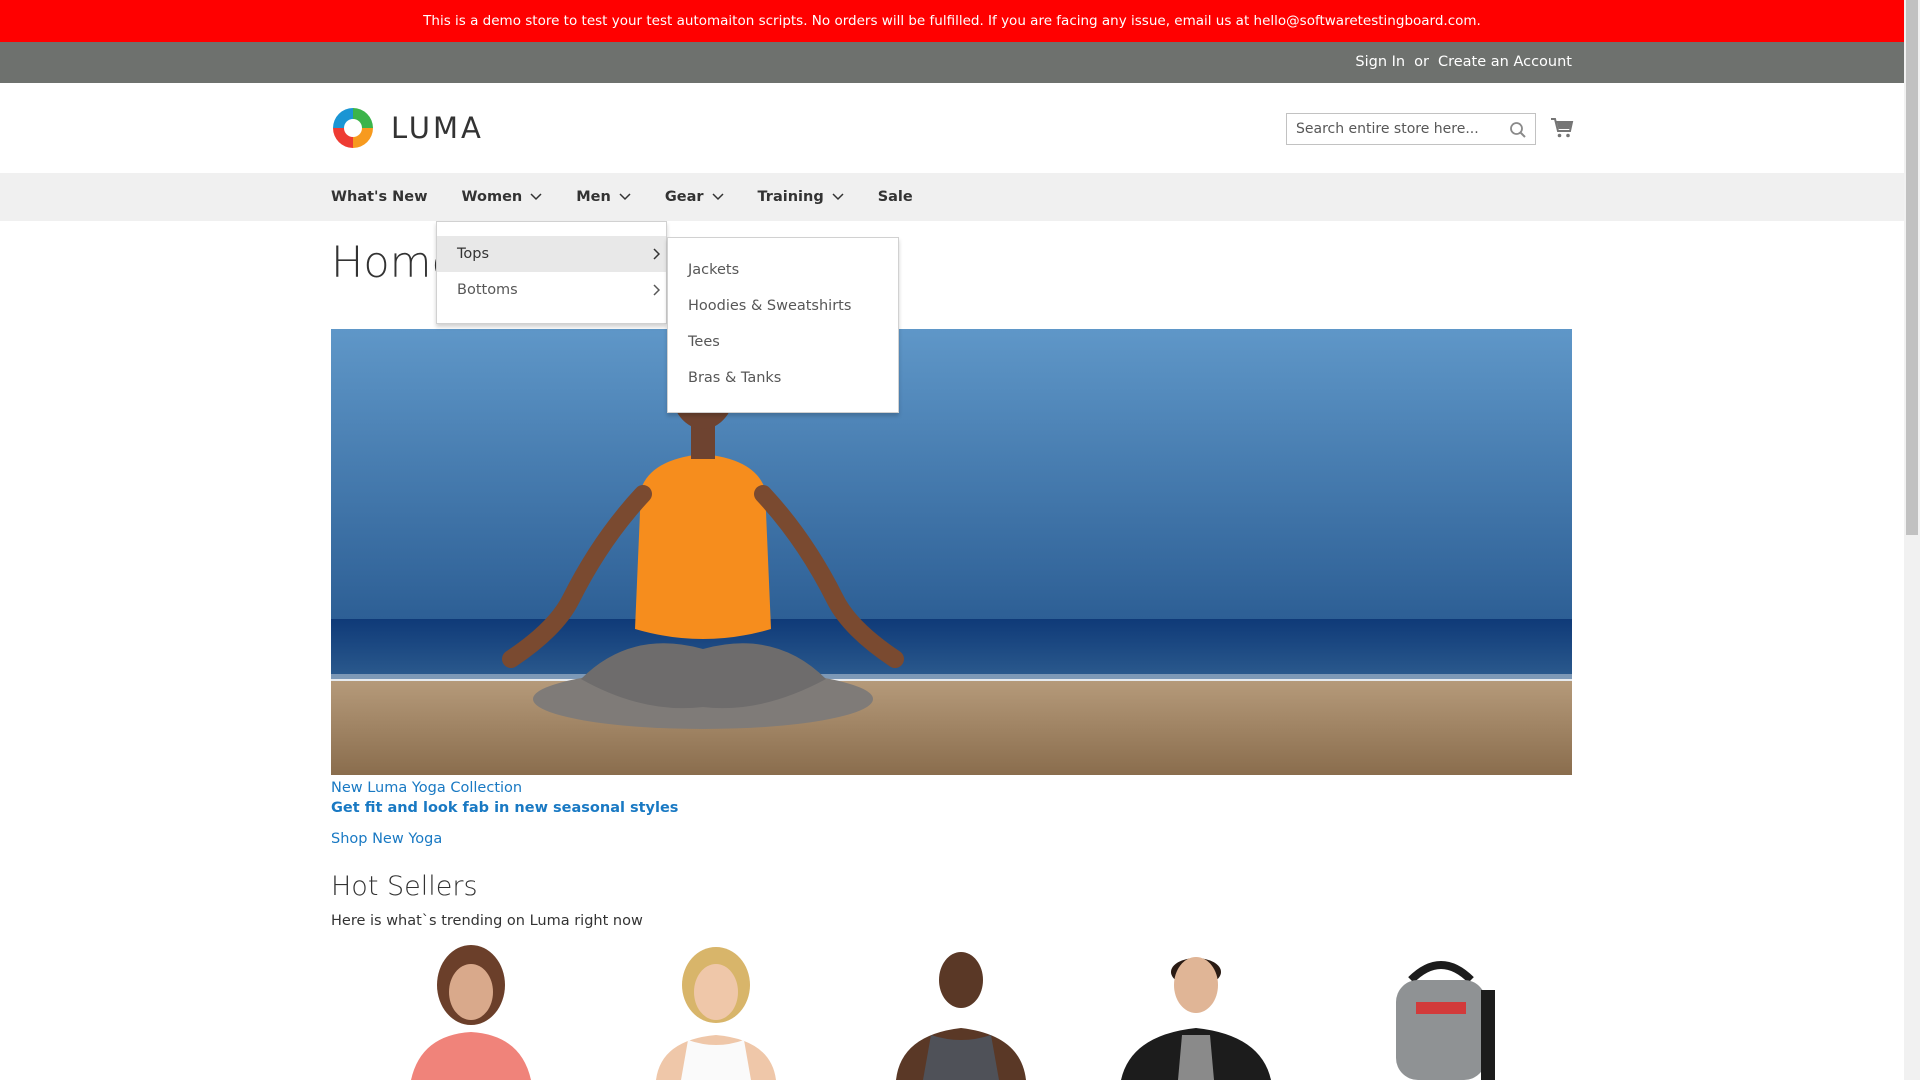 The image size is (1920, 1080). Describe the element at coordinates (1196, 1018) in the screenshot. I see `product-photo-man-jacket` at that location.